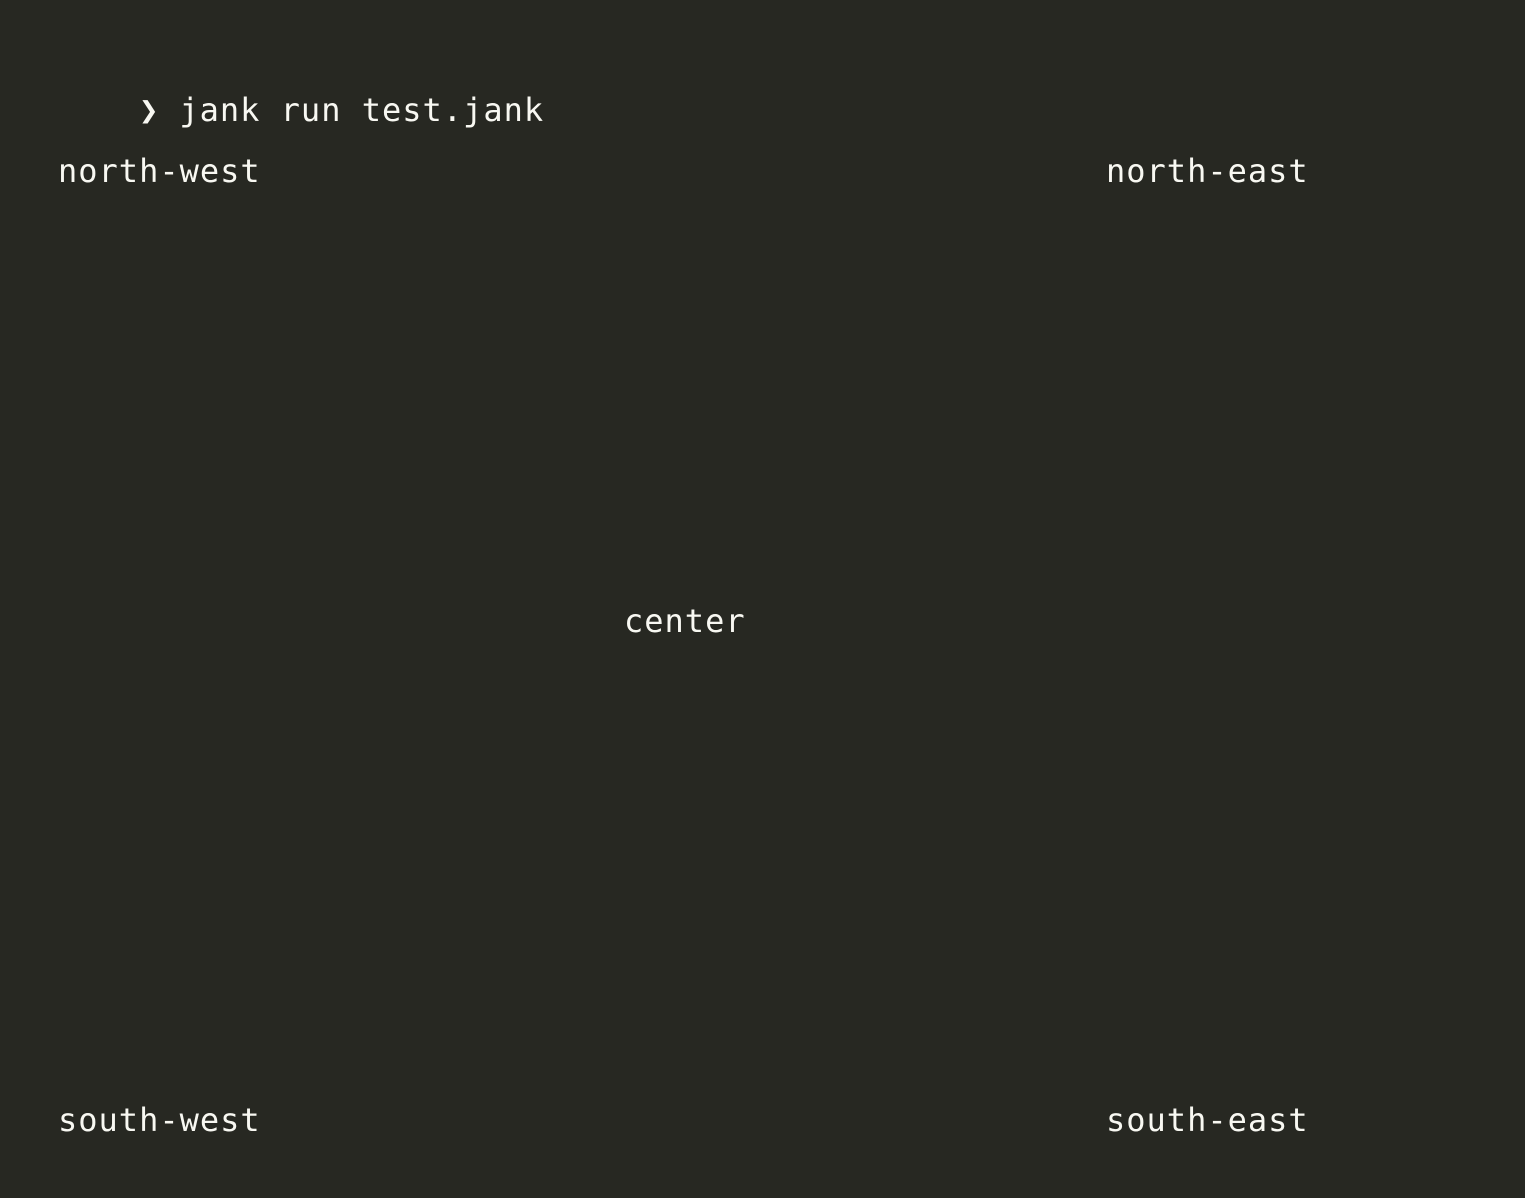  I want to click on output-south-west: south-west, so click(159, 1120).